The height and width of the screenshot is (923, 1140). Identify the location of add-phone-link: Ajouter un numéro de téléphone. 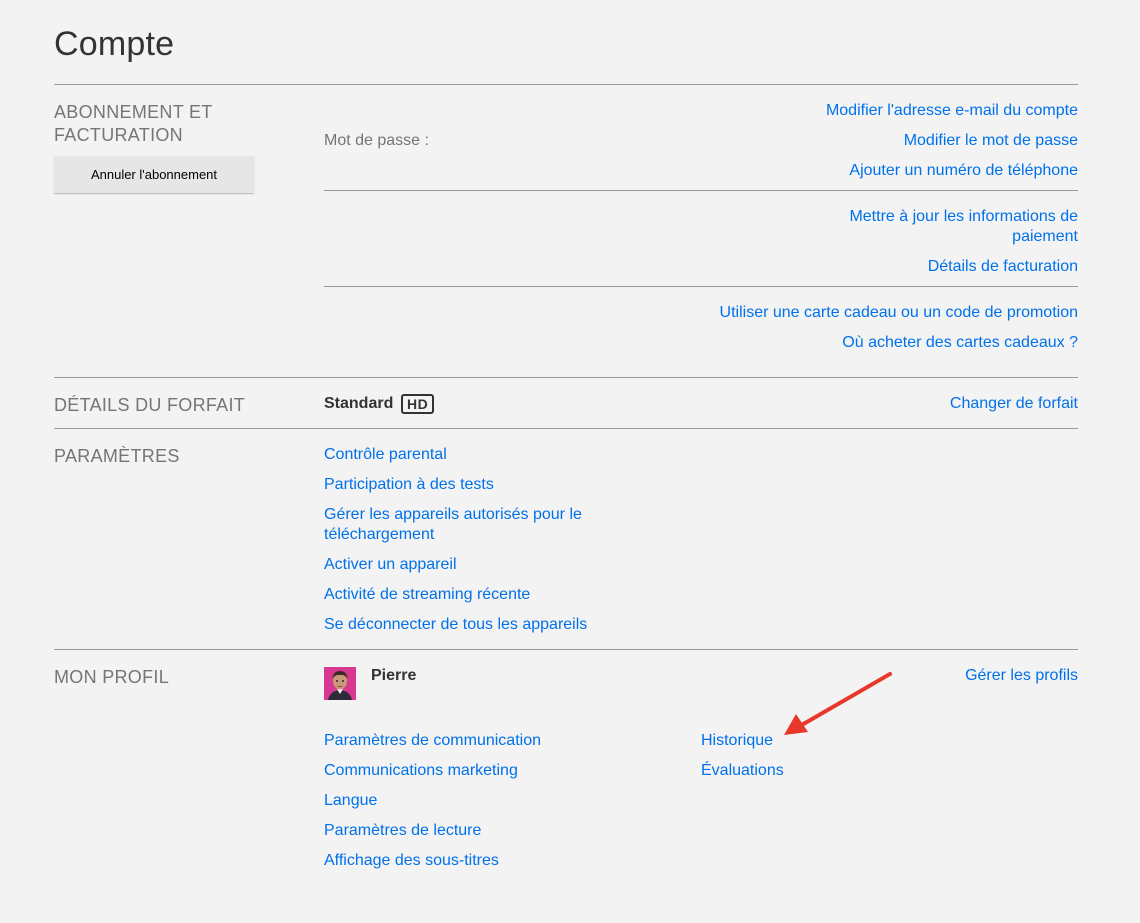
(963, 171).